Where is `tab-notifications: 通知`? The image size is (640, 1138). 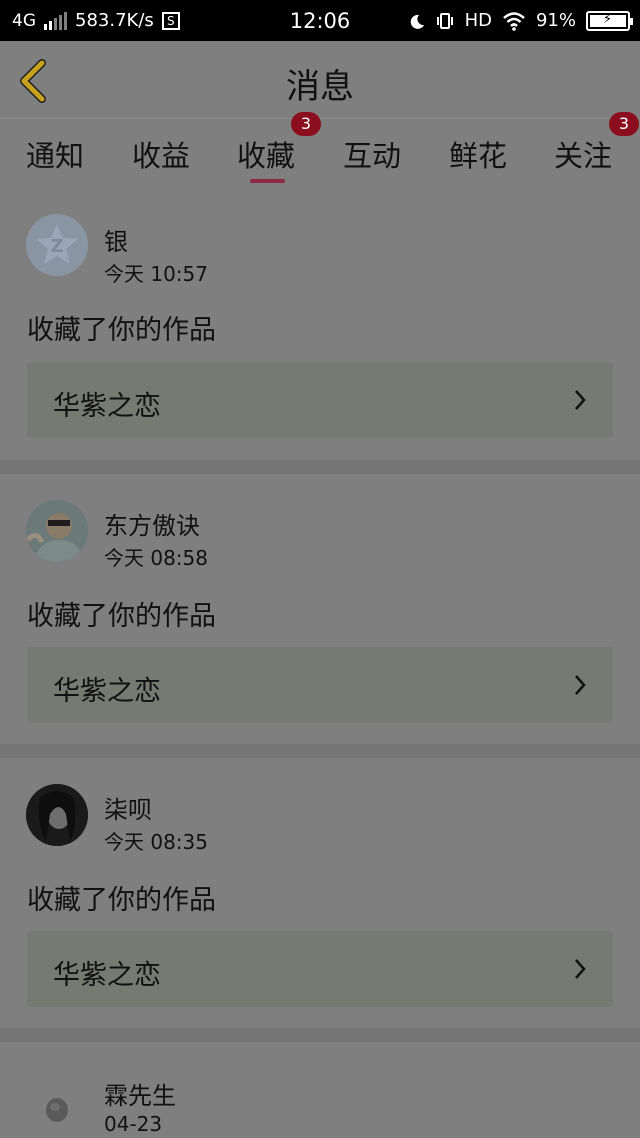 tab-notifications: 通知 is located at coordinates (55, 154).